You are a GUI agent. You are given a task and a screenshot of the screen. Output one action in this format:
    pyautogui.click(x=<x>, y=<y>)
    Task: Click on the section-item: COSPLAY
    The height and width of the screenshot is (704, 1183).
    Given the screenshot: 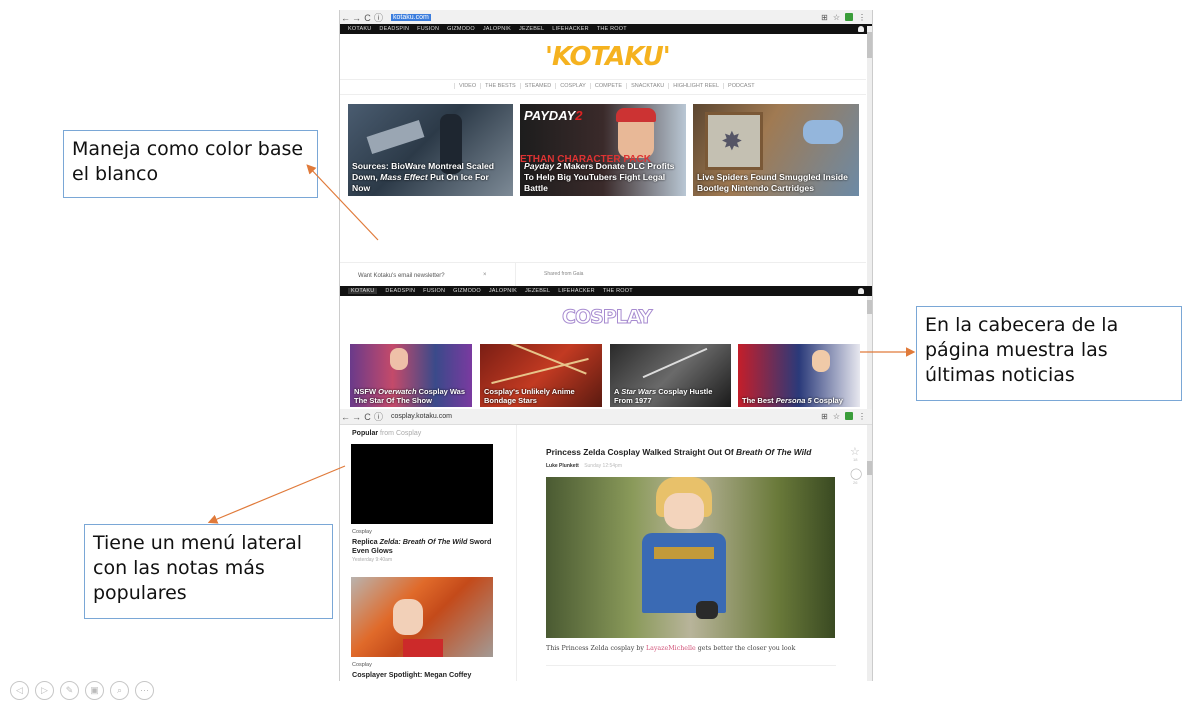 What is the action you would take?
    pyautogui.click(x=572, y=86)
    